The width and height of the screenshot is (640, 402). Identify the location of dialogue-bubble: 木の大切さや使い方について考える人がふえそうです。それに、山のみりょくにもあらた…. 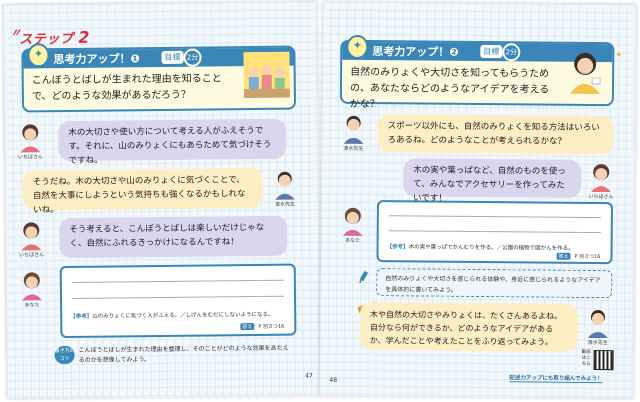
(172, 142).